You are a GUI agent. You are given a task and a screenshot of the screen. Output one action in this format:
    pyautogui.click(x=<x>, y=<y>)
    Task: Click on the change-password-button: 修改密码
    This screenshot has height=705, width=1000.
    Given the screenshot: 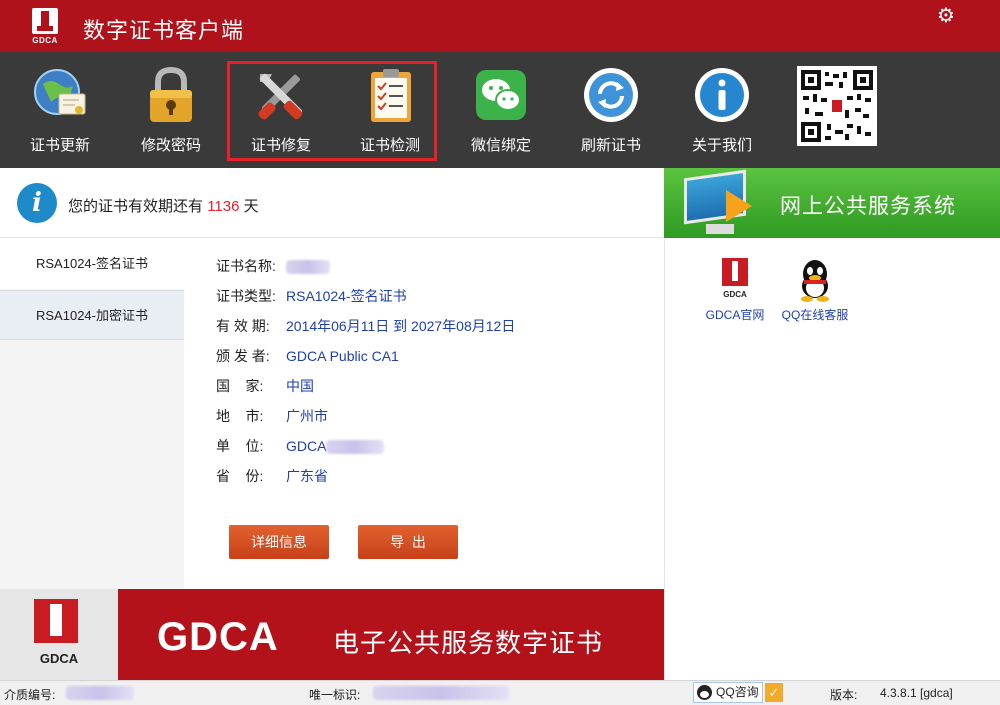 What is the action you would take?
    pyautogui.click(x=171, y=112)
    